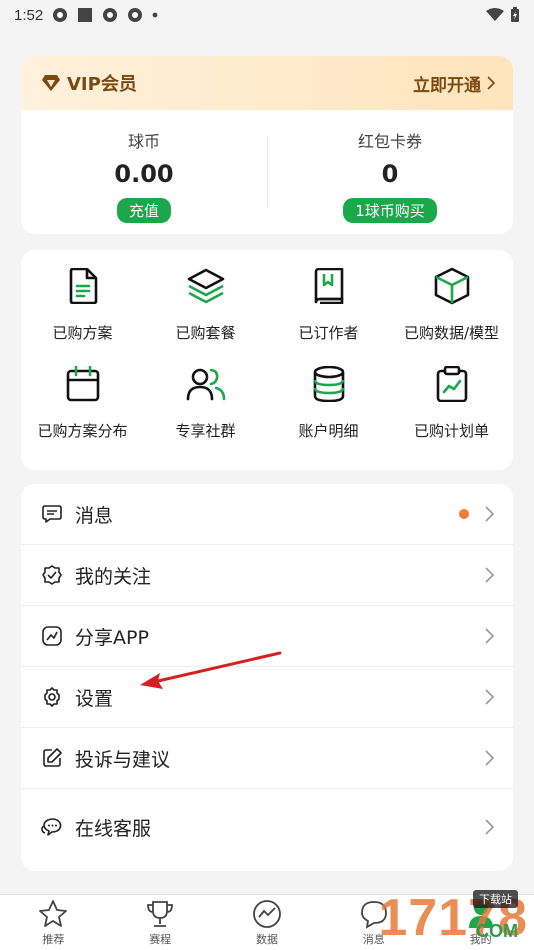 The width and height of the screenshot is (534, 950). Describe the element at coordinates (267, 83) in the screenshot. I see `vip-banner: VIP会员 立即开通` at that location.